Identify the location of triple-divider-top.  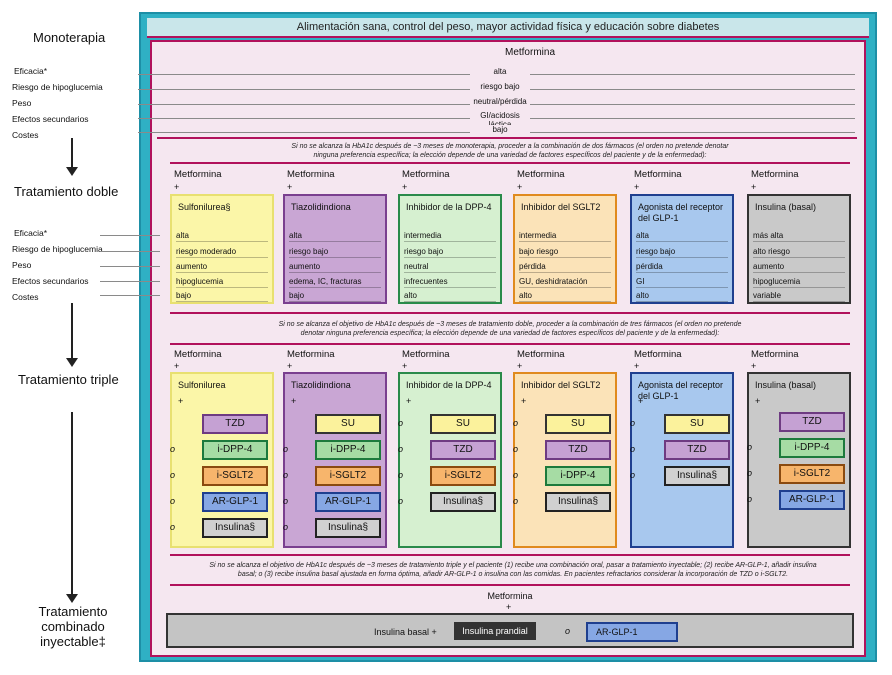
(510, 344).